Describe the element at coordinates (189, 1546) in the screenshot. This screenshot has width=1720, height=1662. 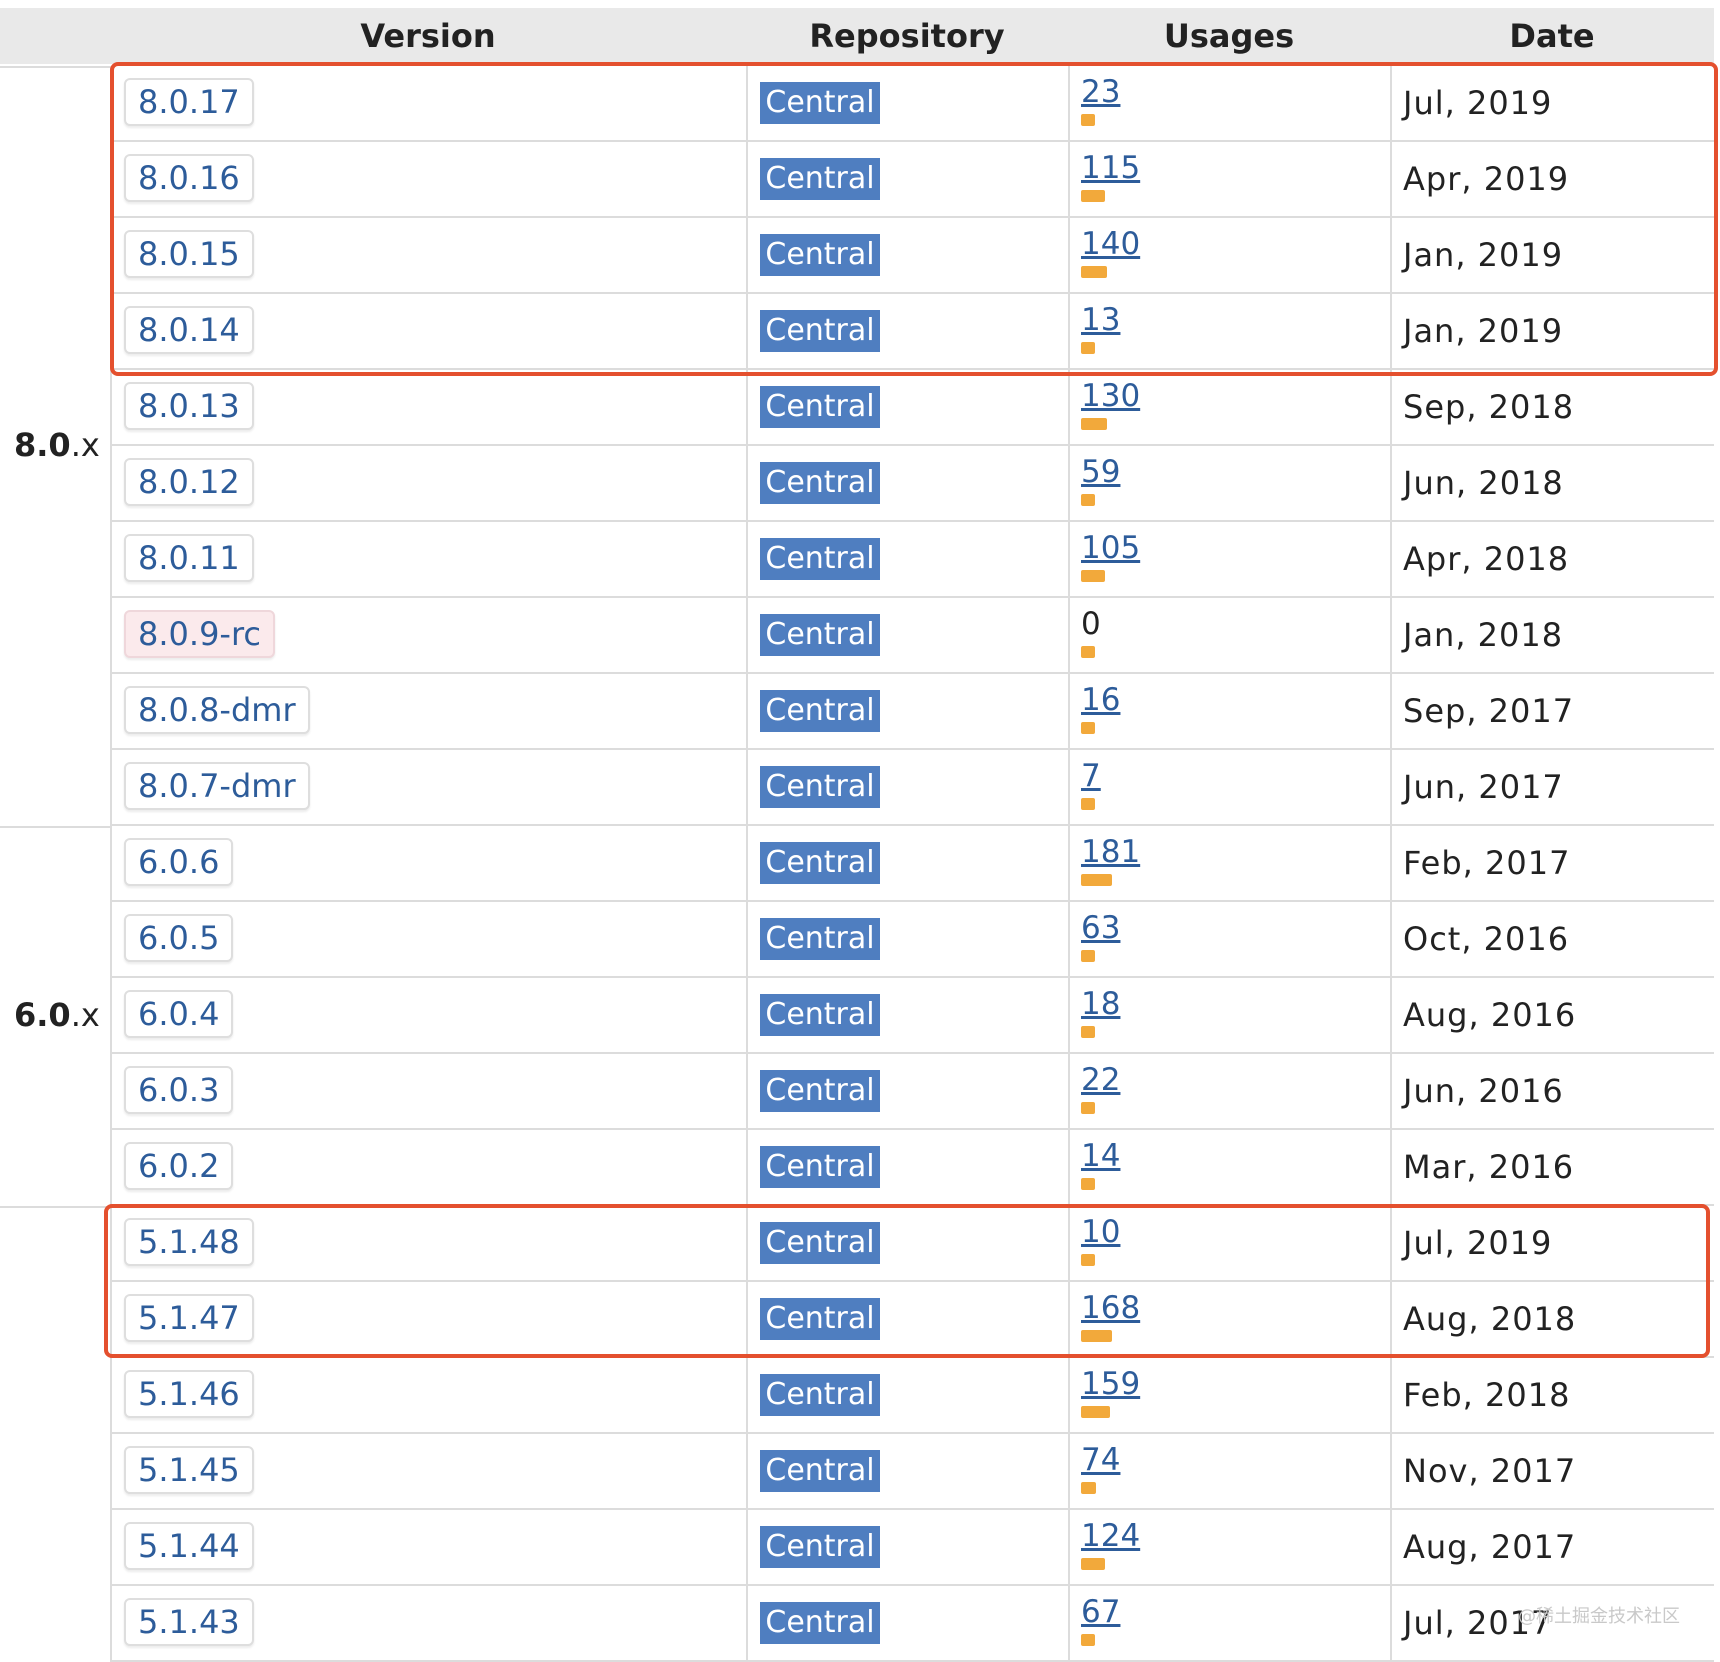
I see `version-link: 5.1.44` at that location.